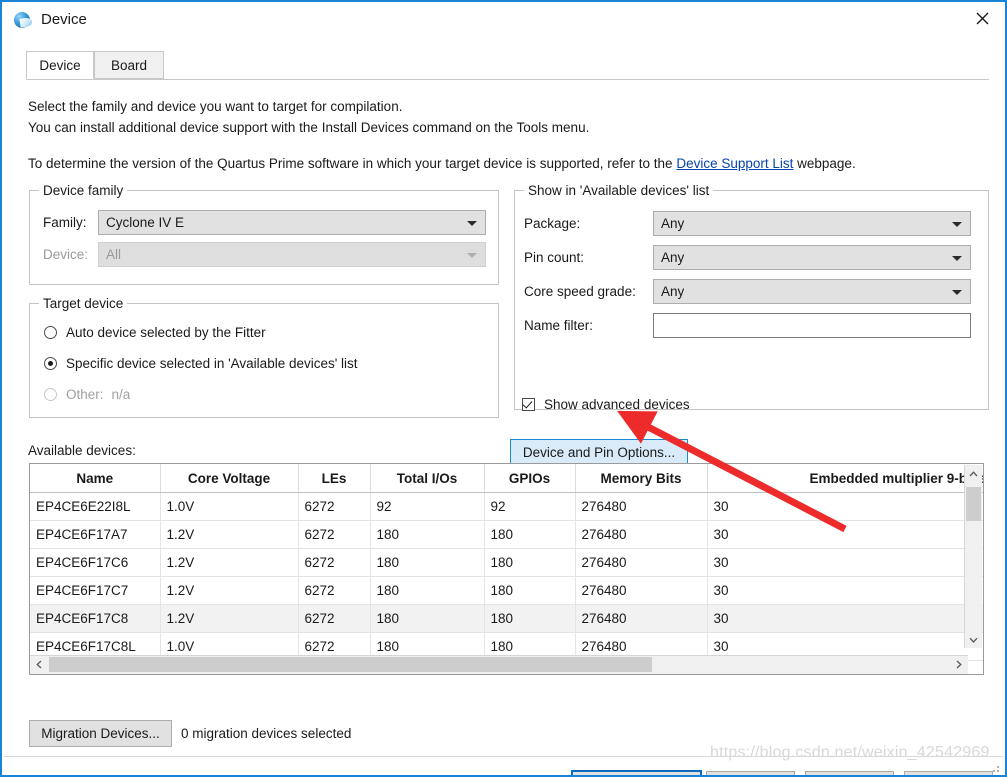 This screenshot has width=1007, height=777. I want to click on show-advanced-devices-checkbox: Show advanced devices, so click(606, 404).